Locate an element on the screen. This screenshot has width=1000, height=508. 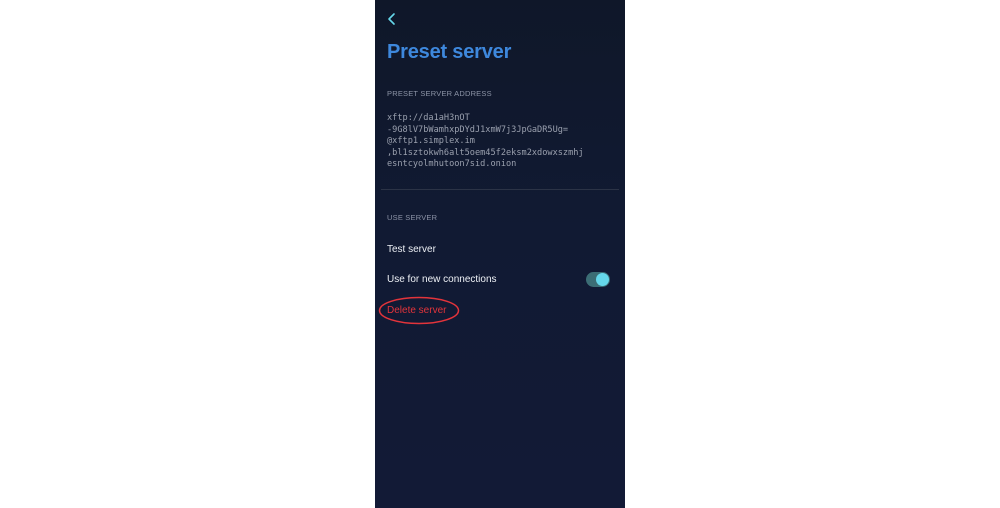
delete-server-button: Delete server is located at coordinates (419, 310).